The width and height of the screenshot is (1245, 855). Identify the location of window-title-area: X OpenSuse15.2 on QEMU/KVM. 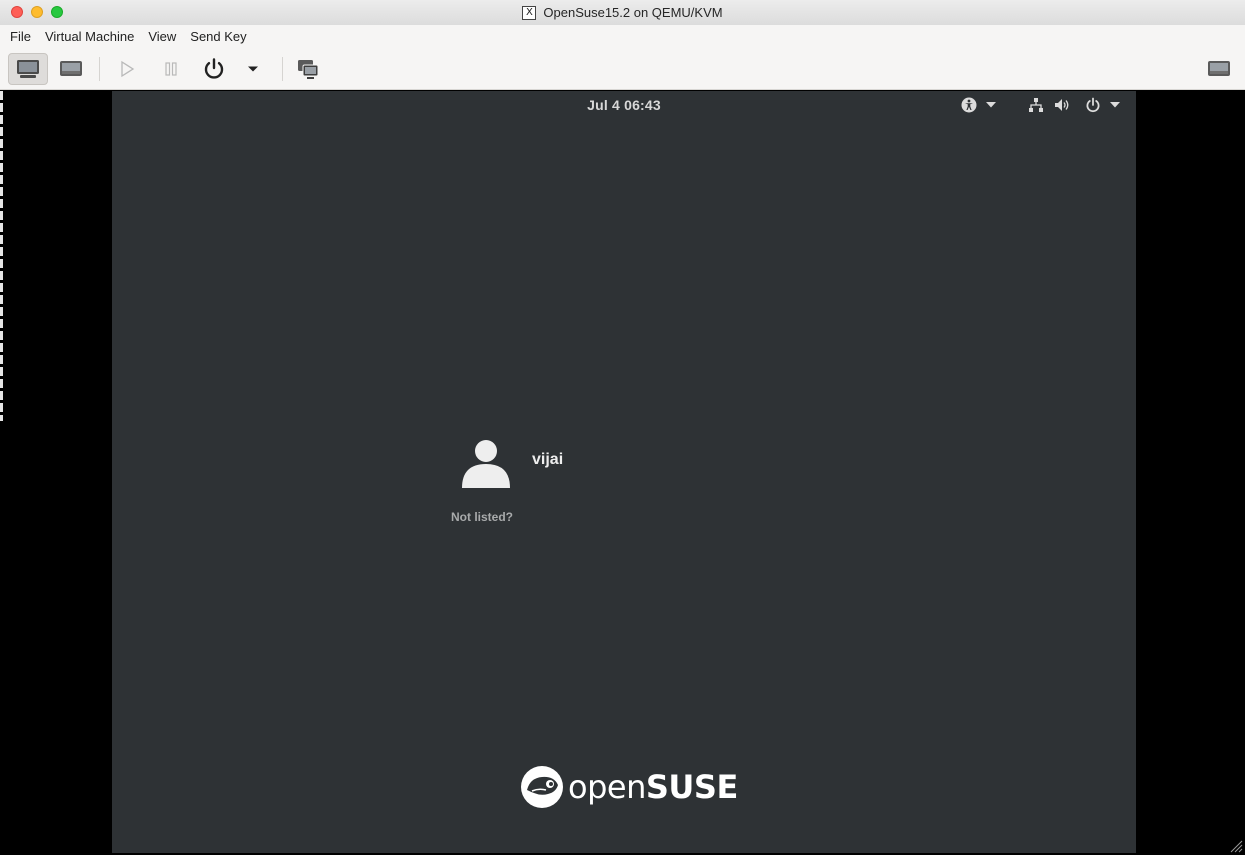
(622, 12).